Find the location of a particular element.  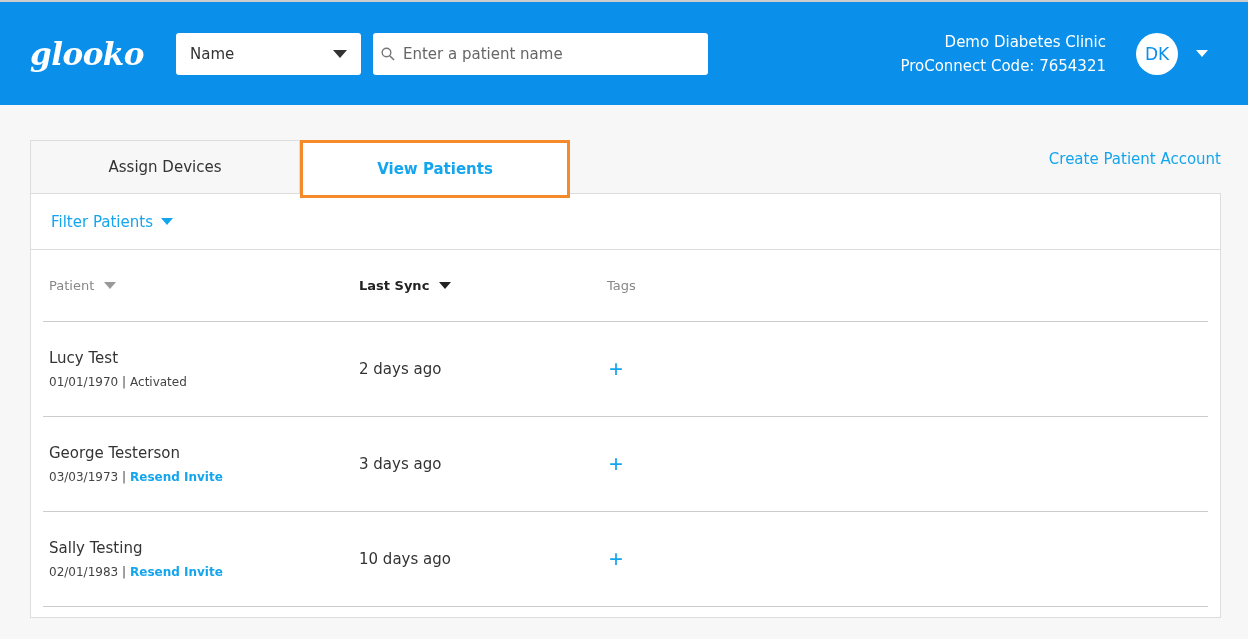

proconnect-code: ProConnect Code: 7654321 is located at coordinates (1003, 65).